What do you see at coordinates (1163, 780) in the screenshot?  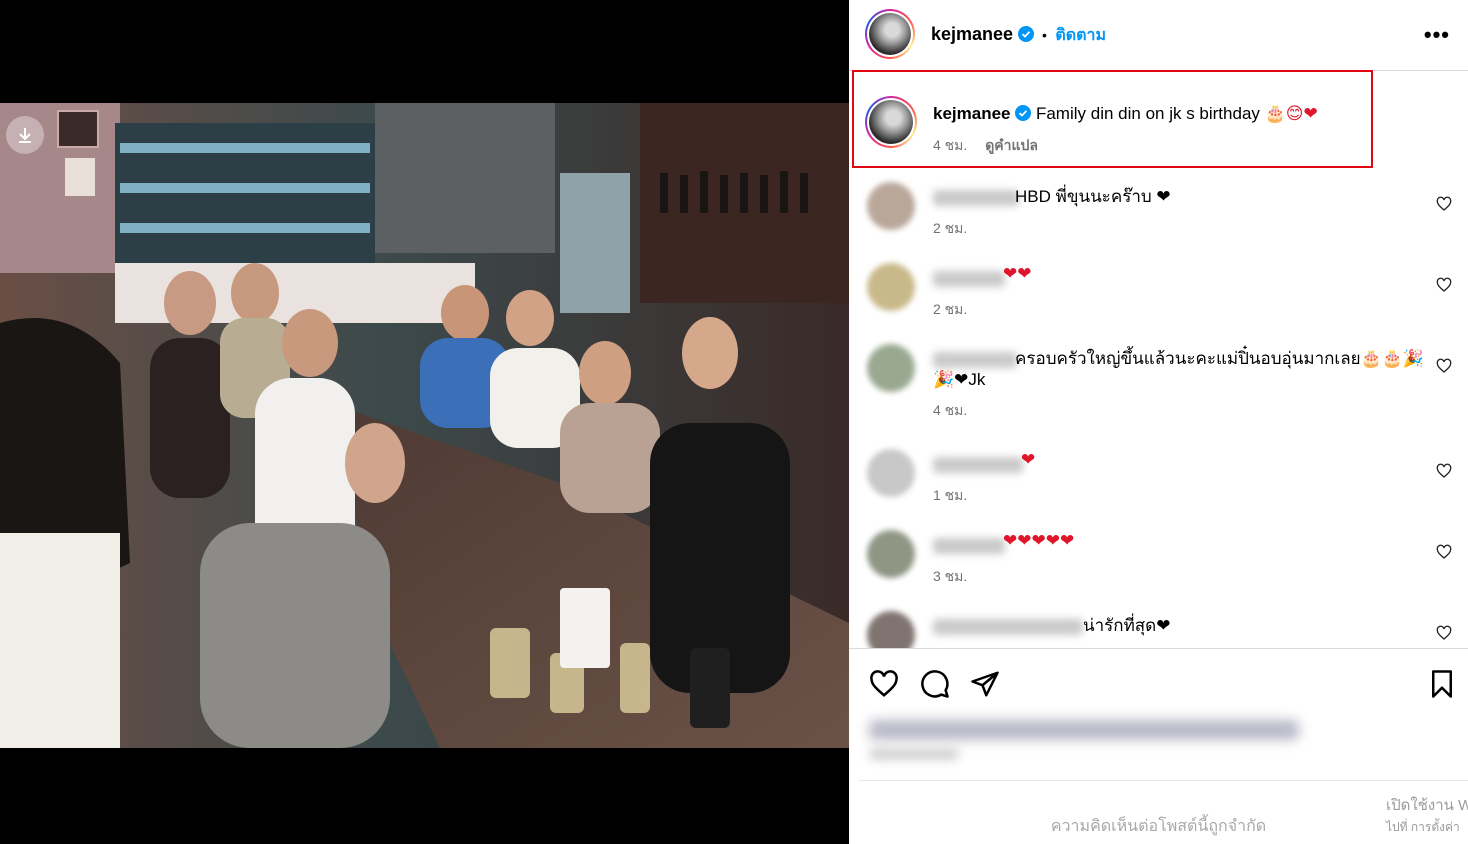 I see `divider` at bounding box center [1163, 780].